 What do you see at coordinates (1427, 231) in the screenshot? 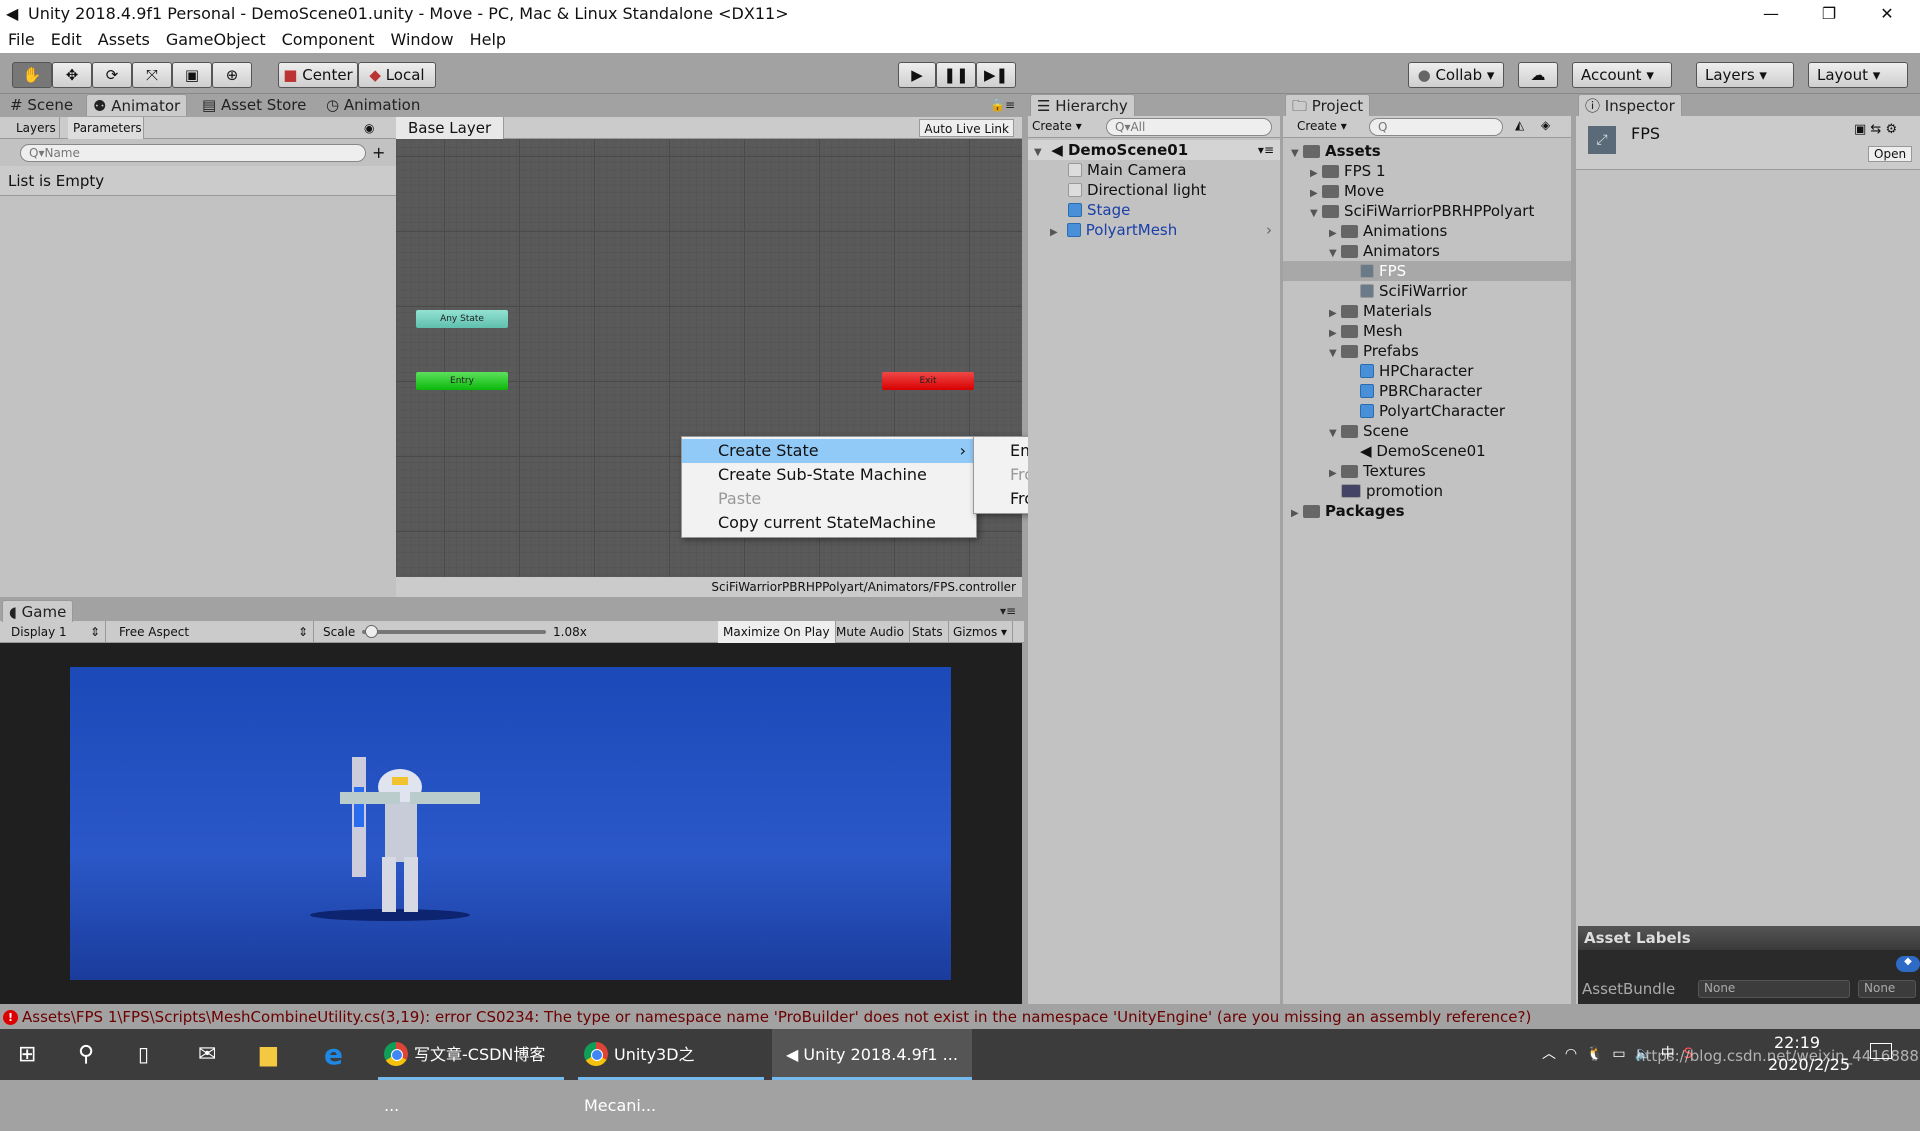
I see `project-item: ▶ Animations` at bounding box center [1427, 231].